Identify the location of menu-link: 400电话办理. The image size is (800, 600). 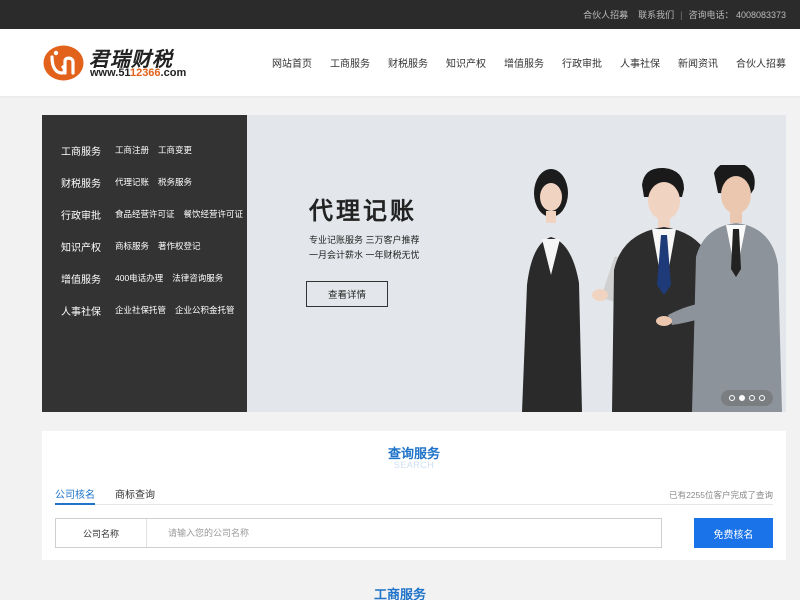
(139, 278).